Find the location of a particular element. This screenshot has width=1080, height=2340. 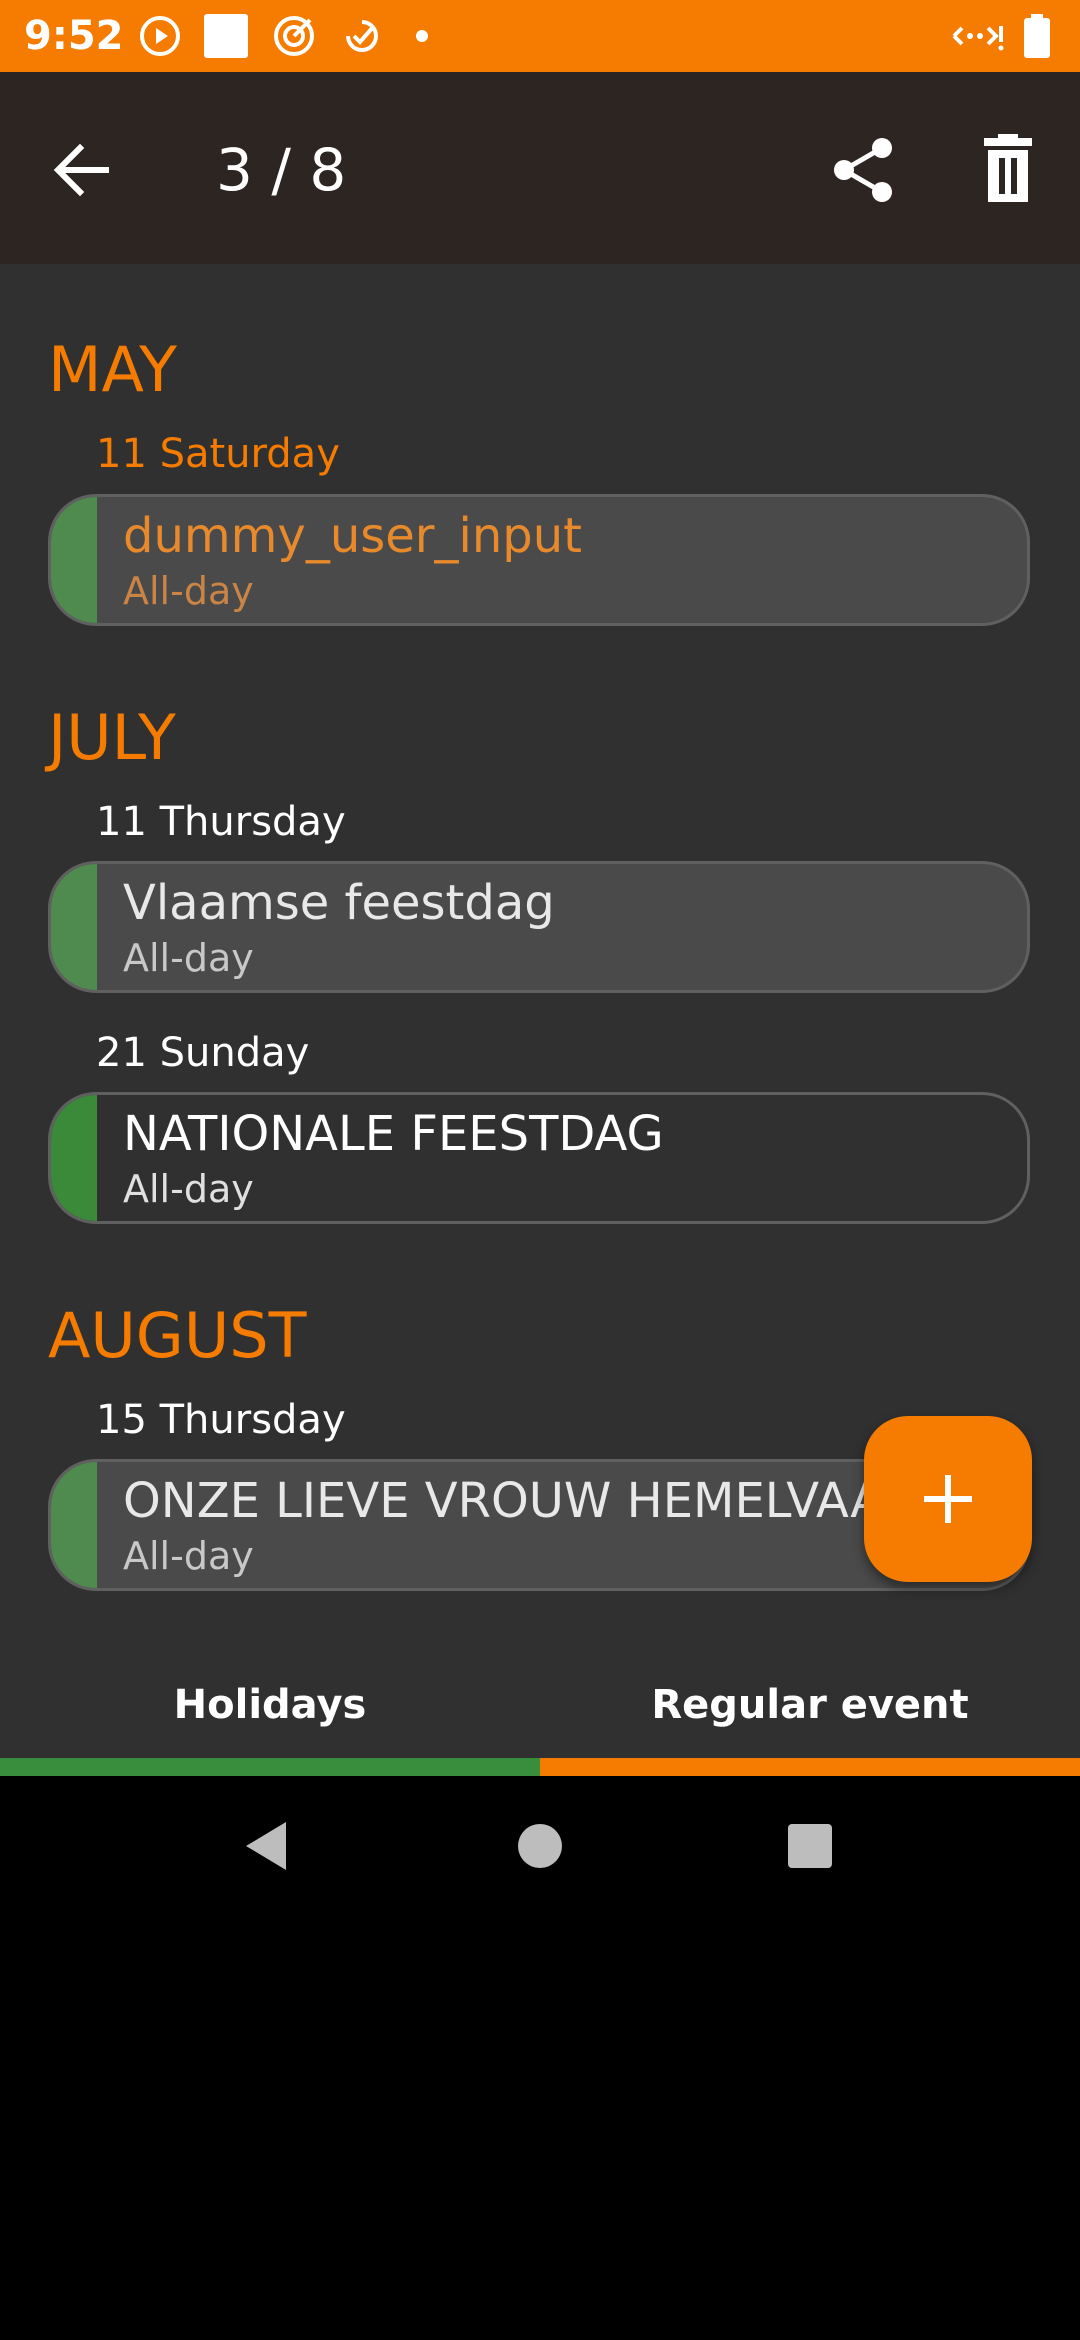

square-icon is located at coordinates (226, 36).